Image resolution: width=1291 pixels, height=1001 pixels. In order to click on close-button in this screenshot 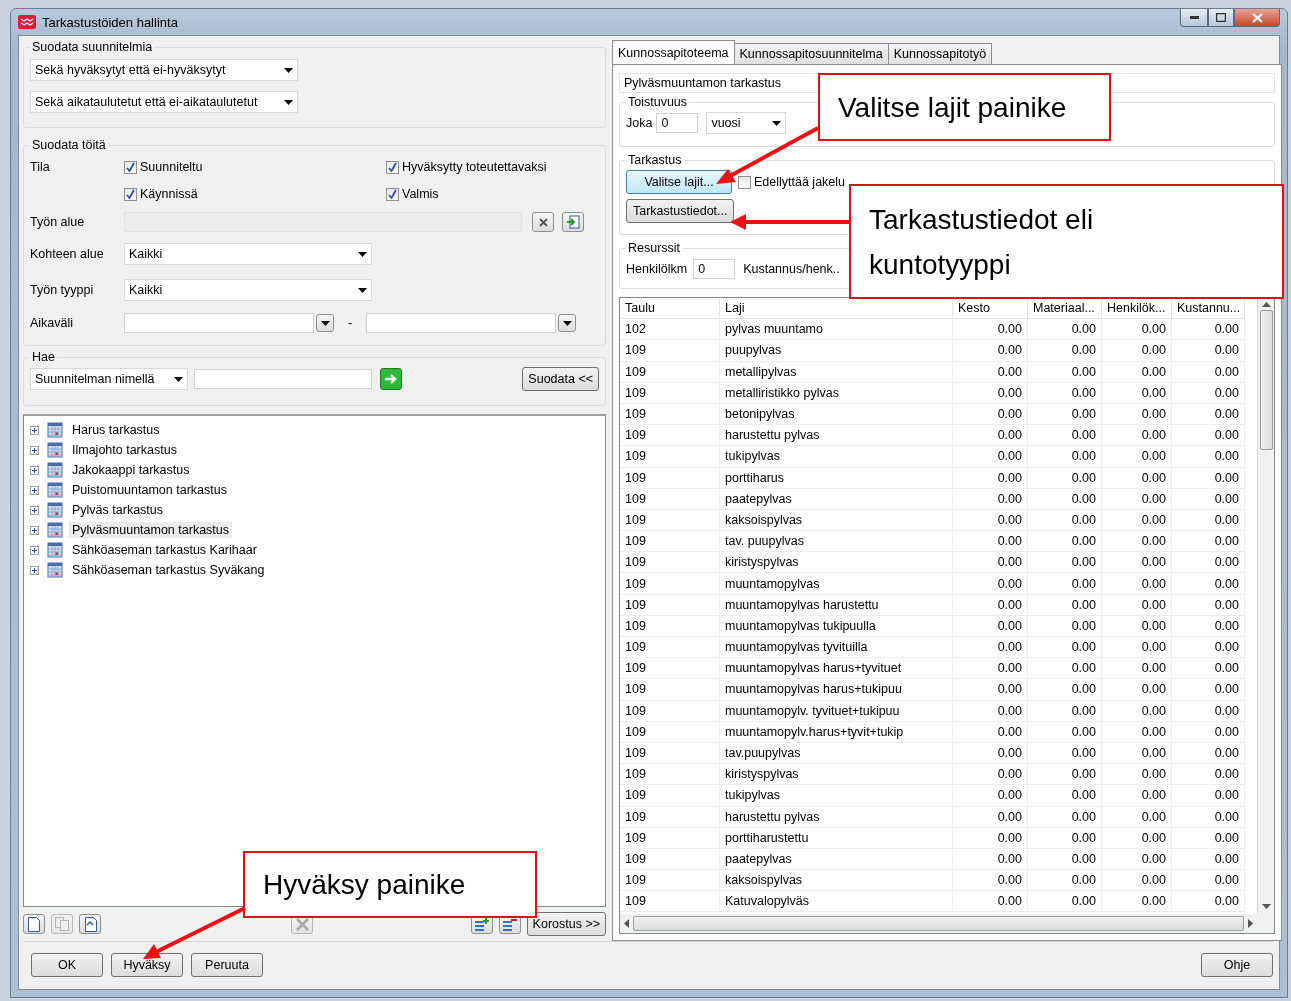, I will do `click(1257, 18)`.